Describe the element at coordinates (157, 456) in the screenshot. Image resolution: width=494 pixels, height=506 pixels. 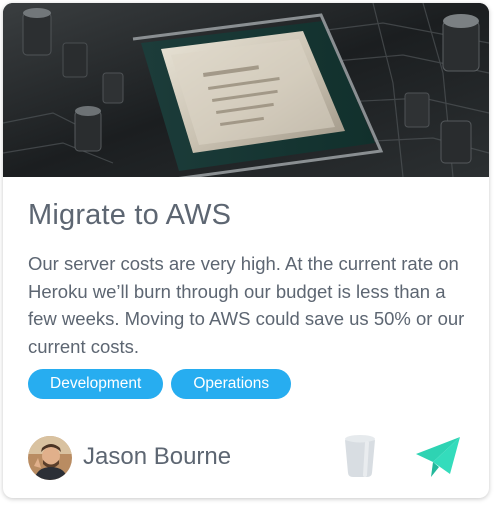
I see `author-name: Jason Bourne` at that location.